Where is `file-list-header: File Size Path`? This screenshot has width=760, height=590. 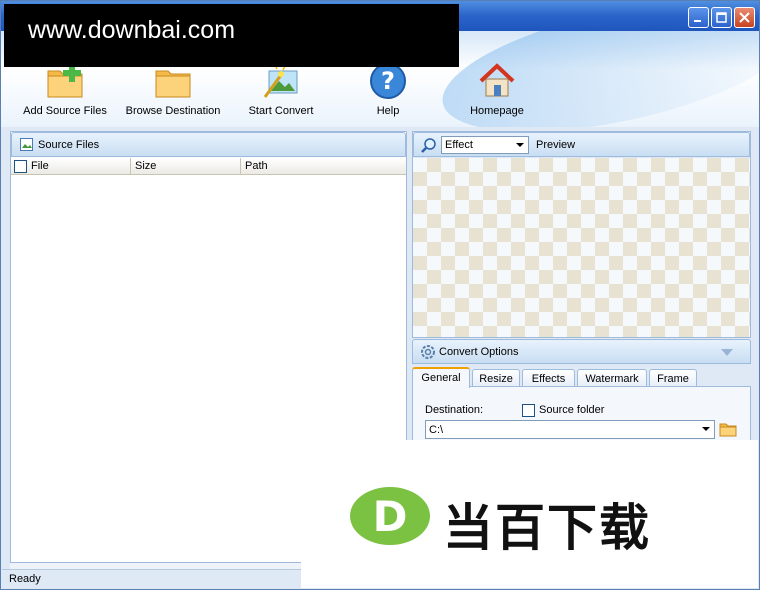 file-list-header: File Size Path is located at coordinates (208, 166).